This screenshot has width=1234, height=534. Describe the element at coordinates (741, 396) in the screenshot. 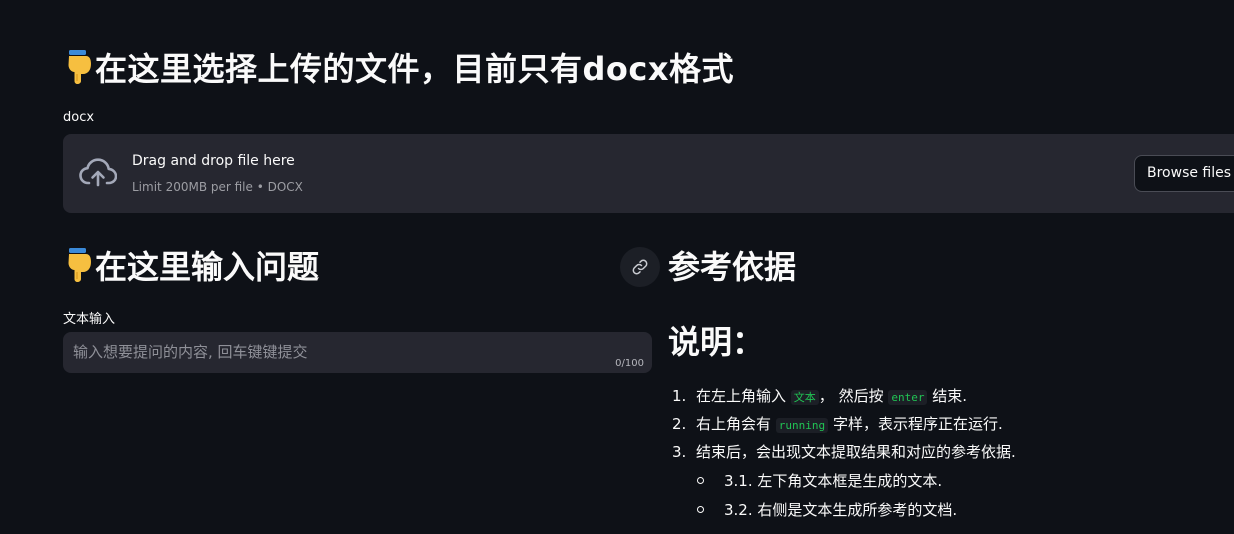

I see `instruction-text: 在左上角输入` at that location.